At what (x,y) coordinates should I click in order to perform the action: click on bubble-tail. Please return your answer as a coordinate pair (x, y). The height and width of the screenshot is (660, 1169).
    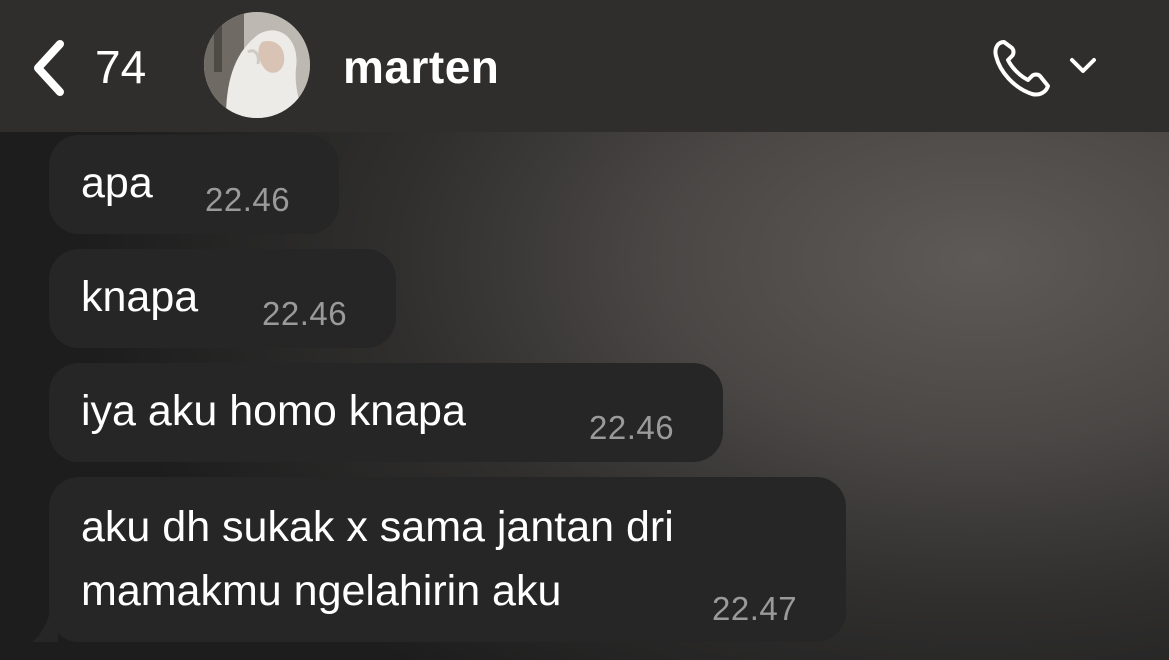
    Looking at the image, I should click on (45, 621).